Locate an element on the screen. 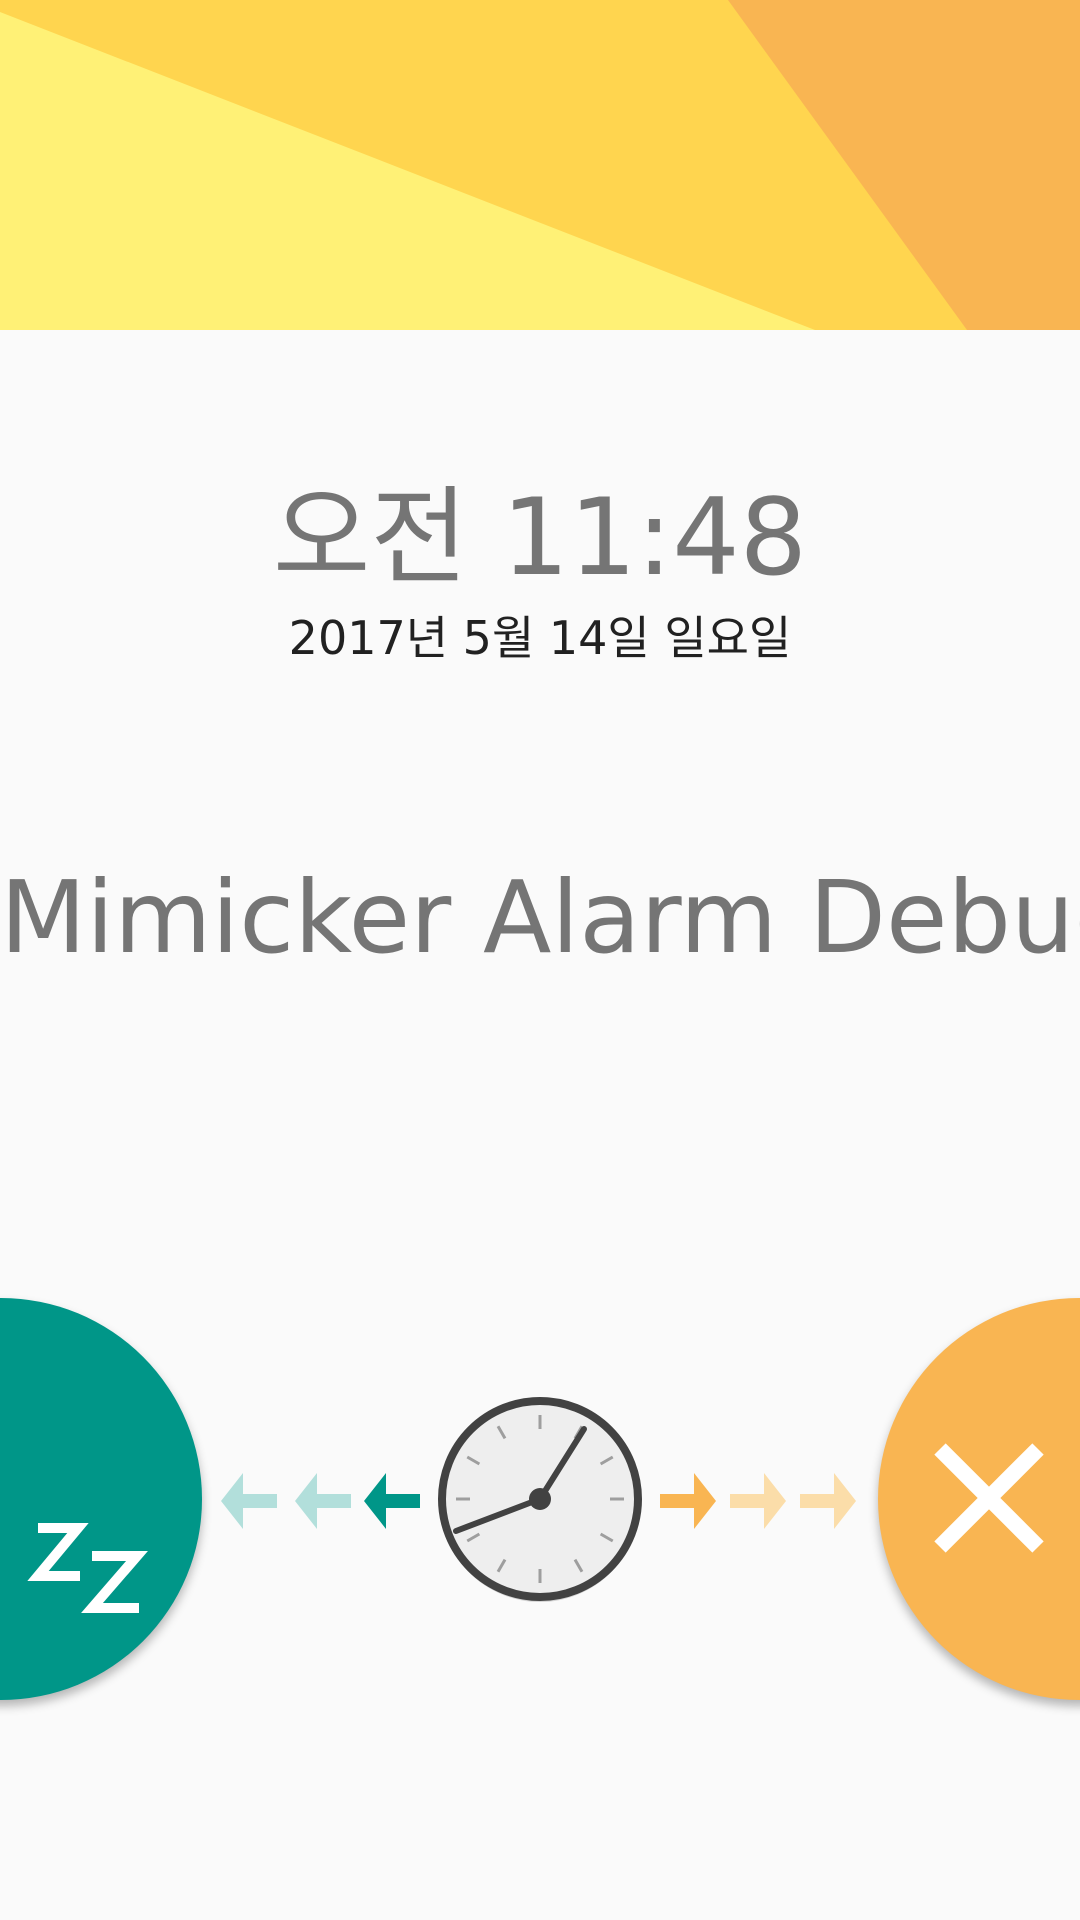 The width and height of the screenshot is (1080, 1920). alarm-date: 2017년 5월 14일 일요일 is located at coordinates (540, 638).